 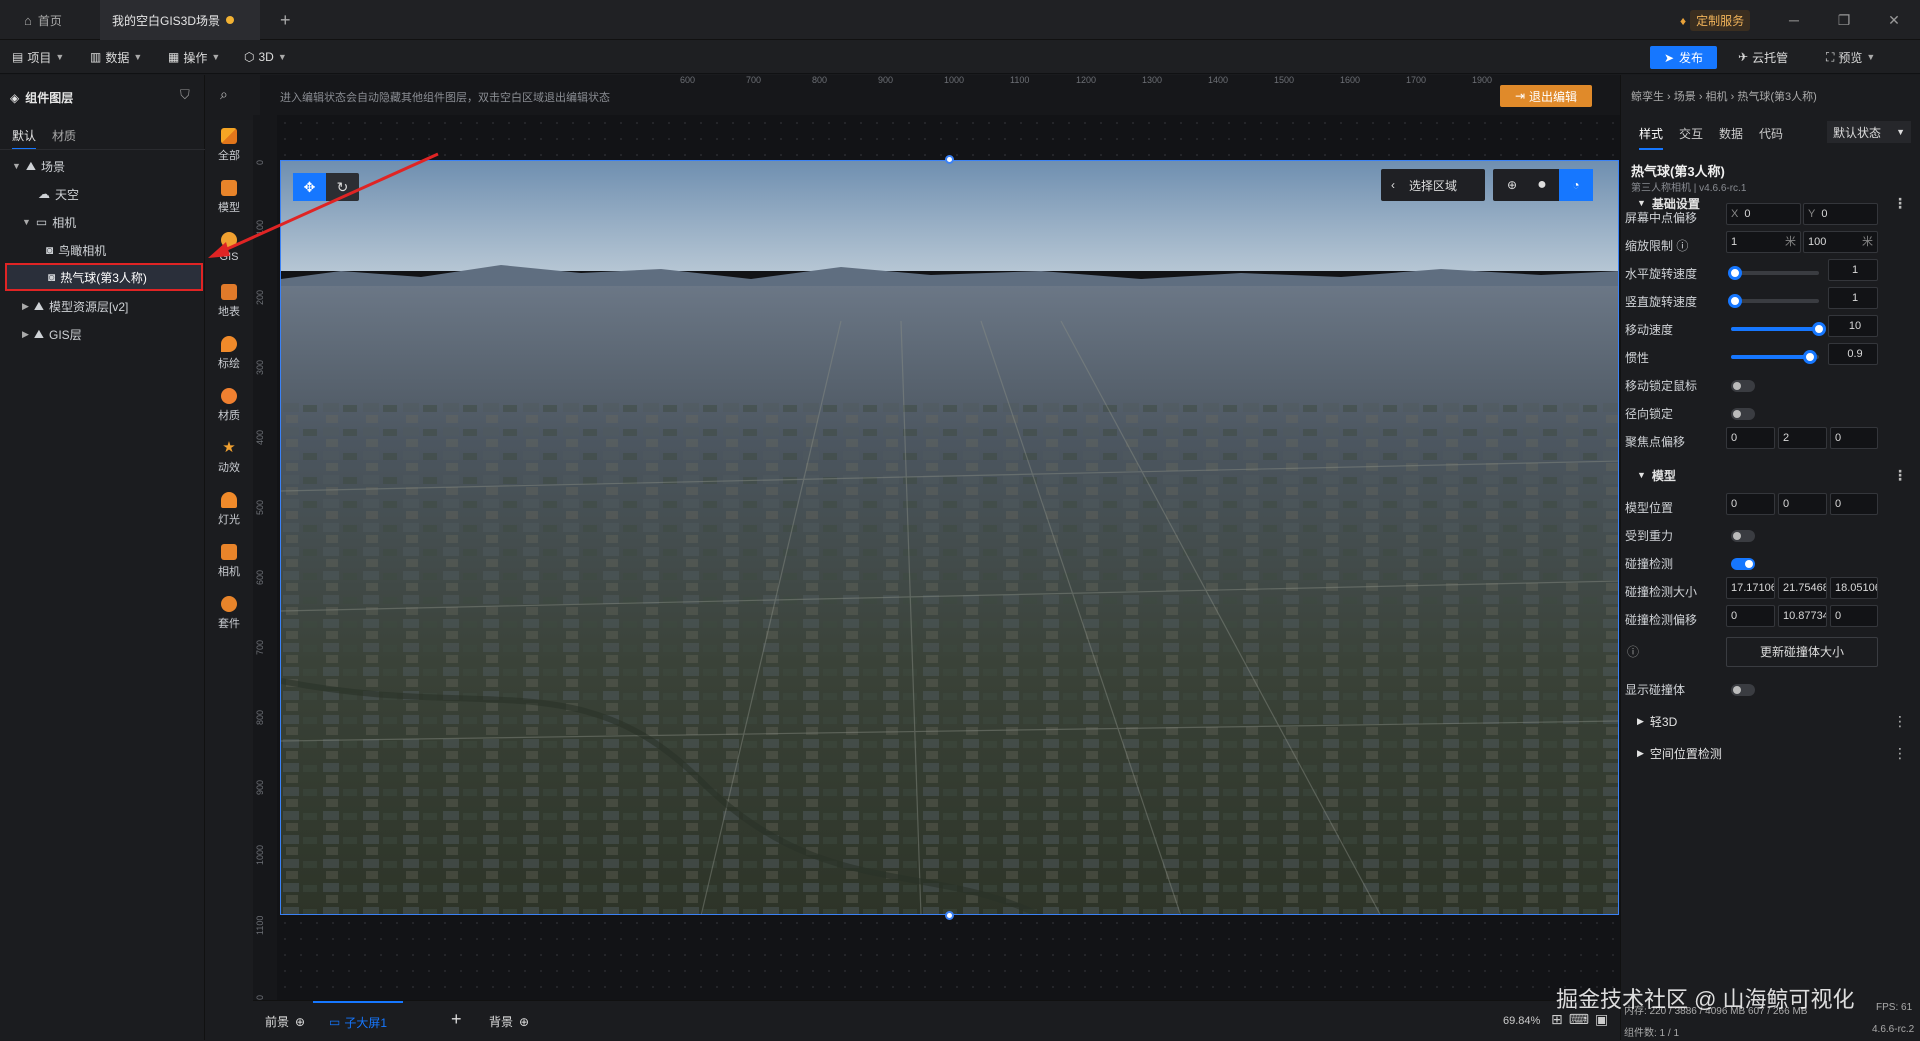 I want to click on select-area-button: ‹ 选择区域, so click(x=1433, y=185).